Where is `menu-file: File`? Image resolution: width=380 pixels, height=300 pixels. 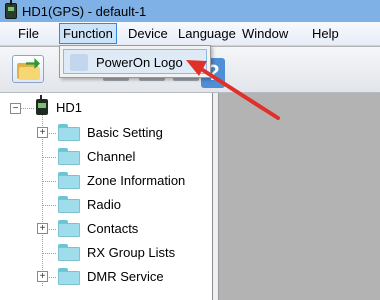
menu-file: File is located at coordinates (28, 33).